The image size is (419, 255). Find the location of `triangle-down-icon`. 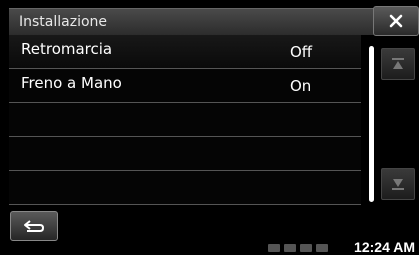

triangle-down-icon is located at coordinates (398, 184).